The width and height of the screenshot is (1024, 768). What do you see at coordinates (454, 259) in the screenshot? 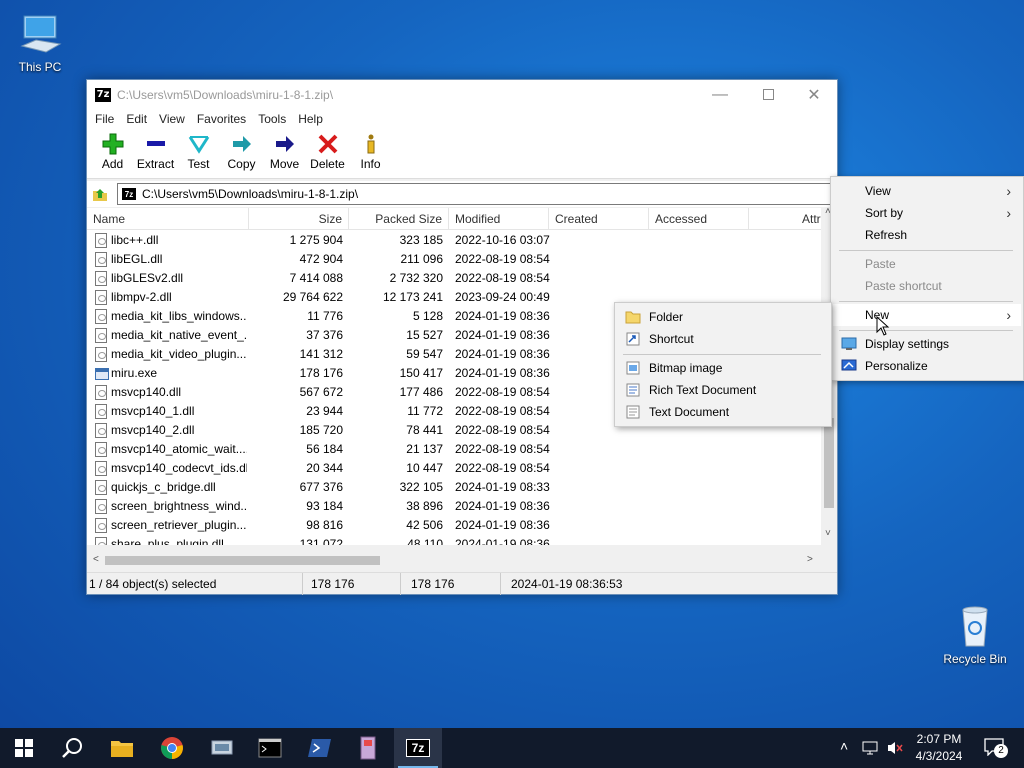
I see `table-row: libEGL.dll 472 904 211 096 2022-08-19 08:54` at bounding box center [454, 259].